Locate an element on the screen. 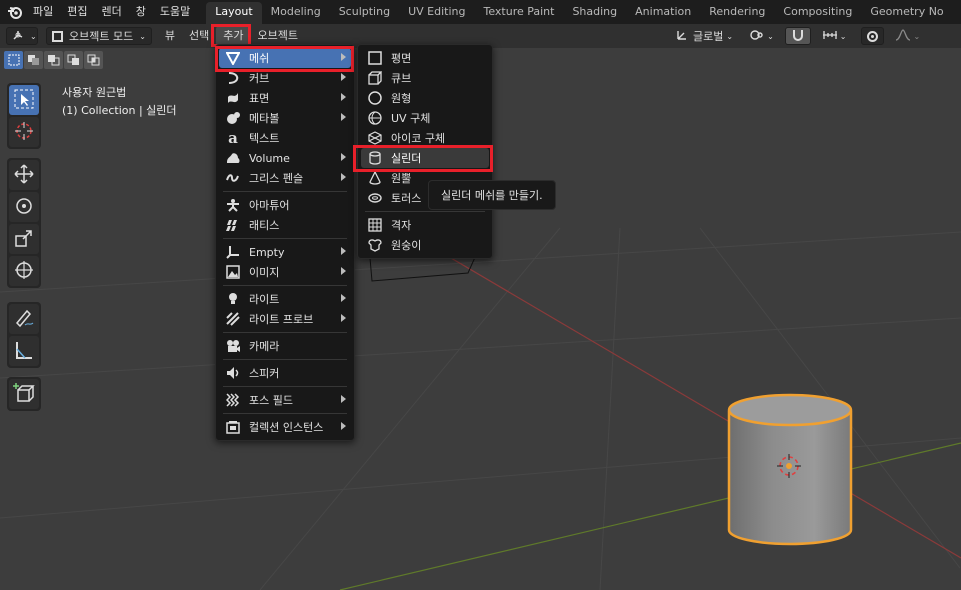 This screenshot has width=961, height=590. orientation-axes-icon is located at coordinates (682, 36).